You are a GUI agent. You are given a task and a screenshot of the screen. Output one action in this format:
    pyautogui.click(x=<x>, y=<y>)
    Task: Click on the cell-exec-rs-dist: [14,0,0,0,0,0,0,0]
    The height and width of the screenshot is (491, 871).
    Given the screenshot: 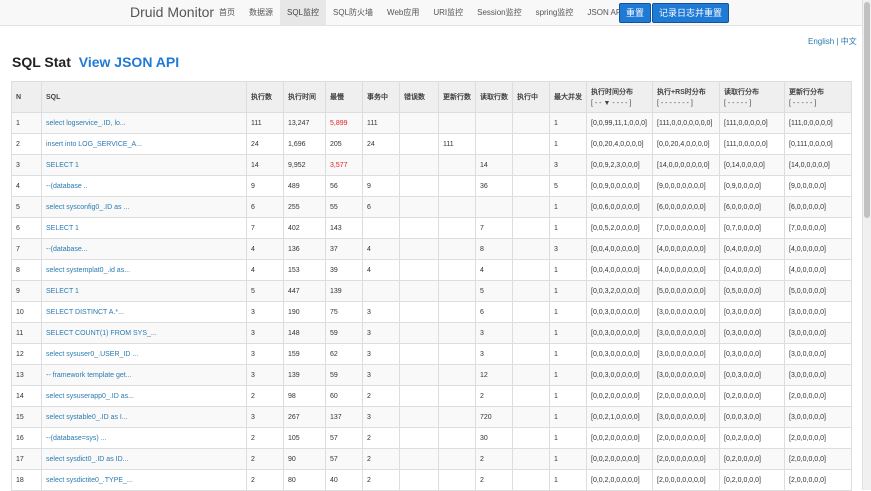 What is the action you would take?
    pyautogui.click(x=686, y=165)
    